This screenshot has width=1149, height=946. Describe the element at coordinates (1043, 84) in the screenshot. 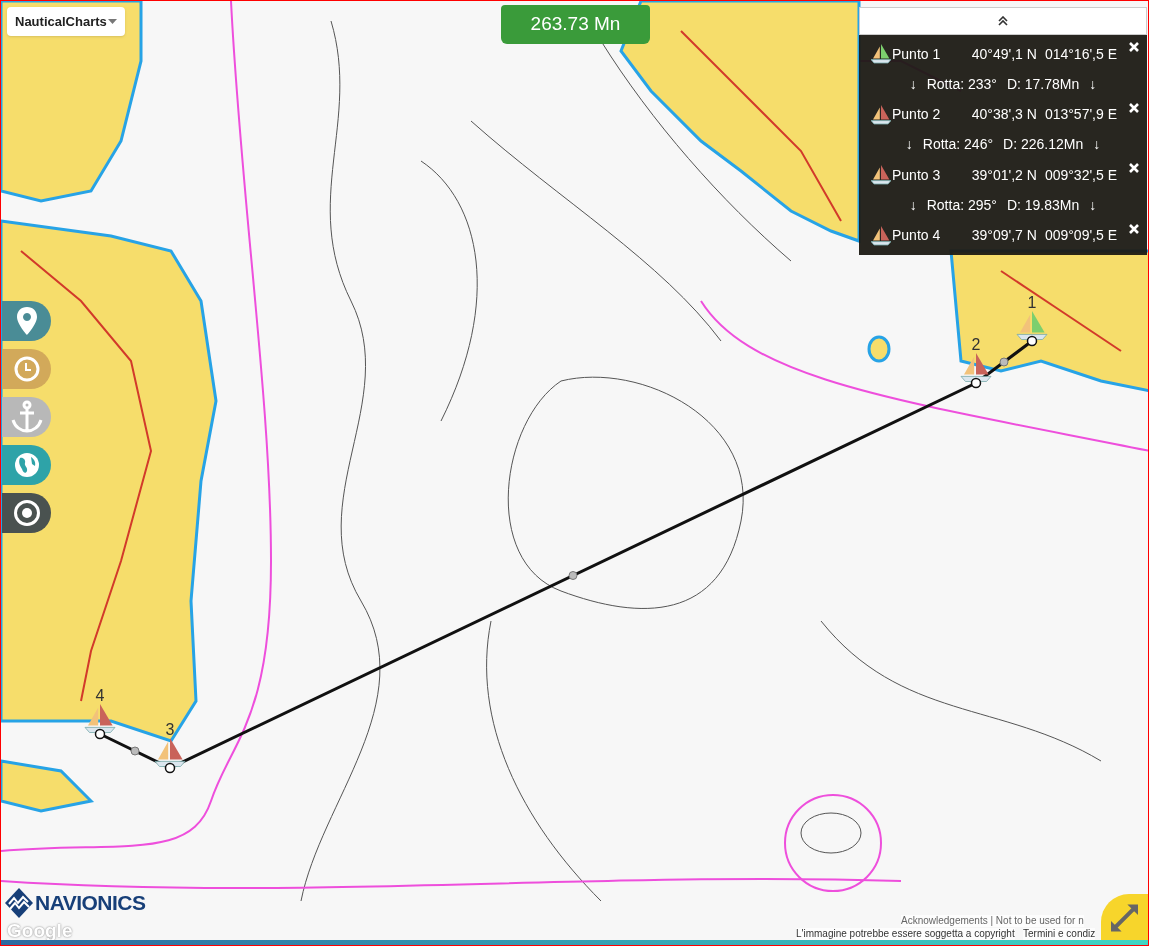

I see `leg-distance: D: 17.78Mn` at that location.